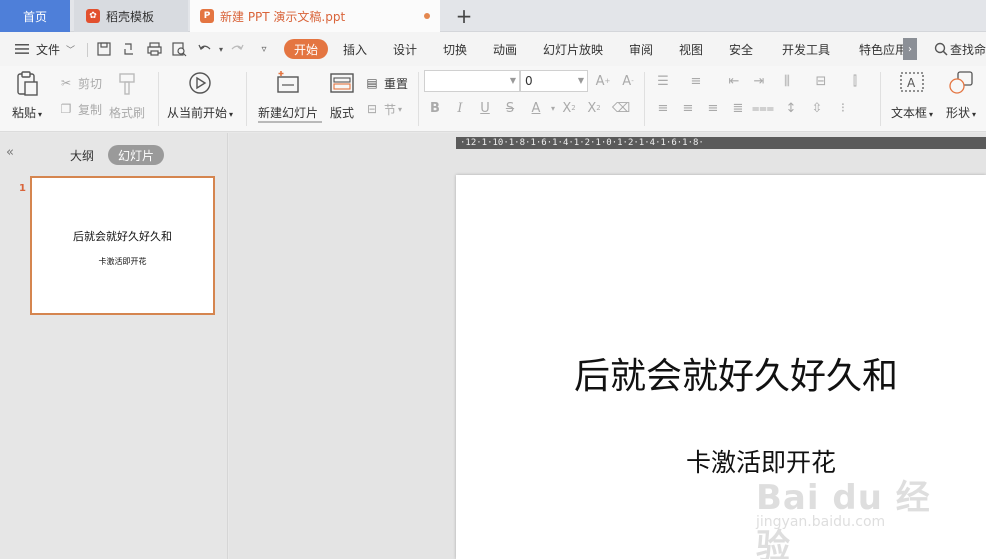  I want to click on numbered-list-icon: ≡, so click(696, 81).